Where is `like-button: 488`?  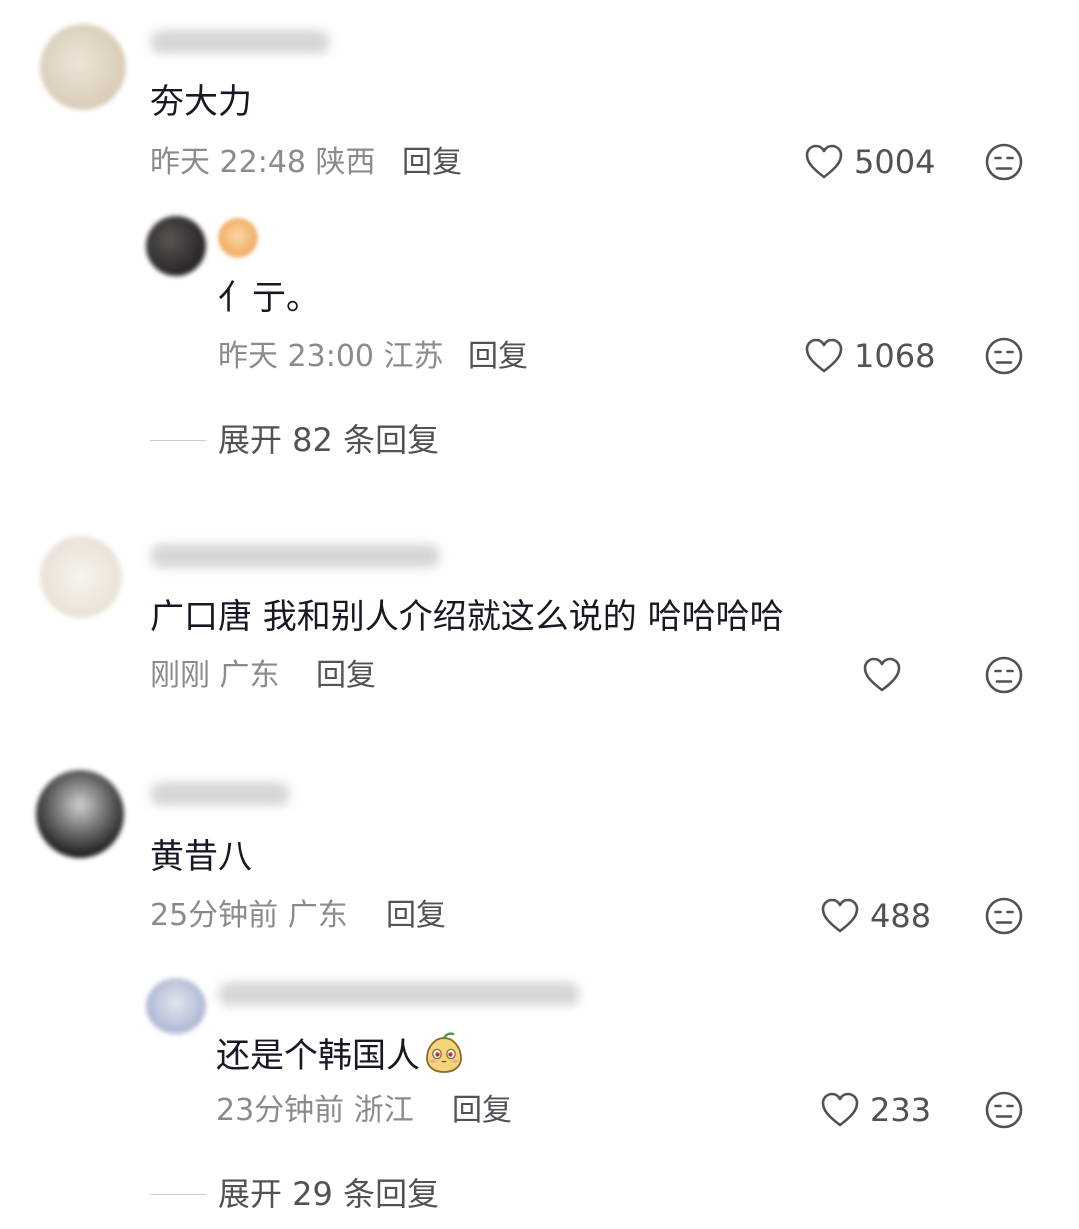
like-button: 488 is located at coordinates (875, 916).